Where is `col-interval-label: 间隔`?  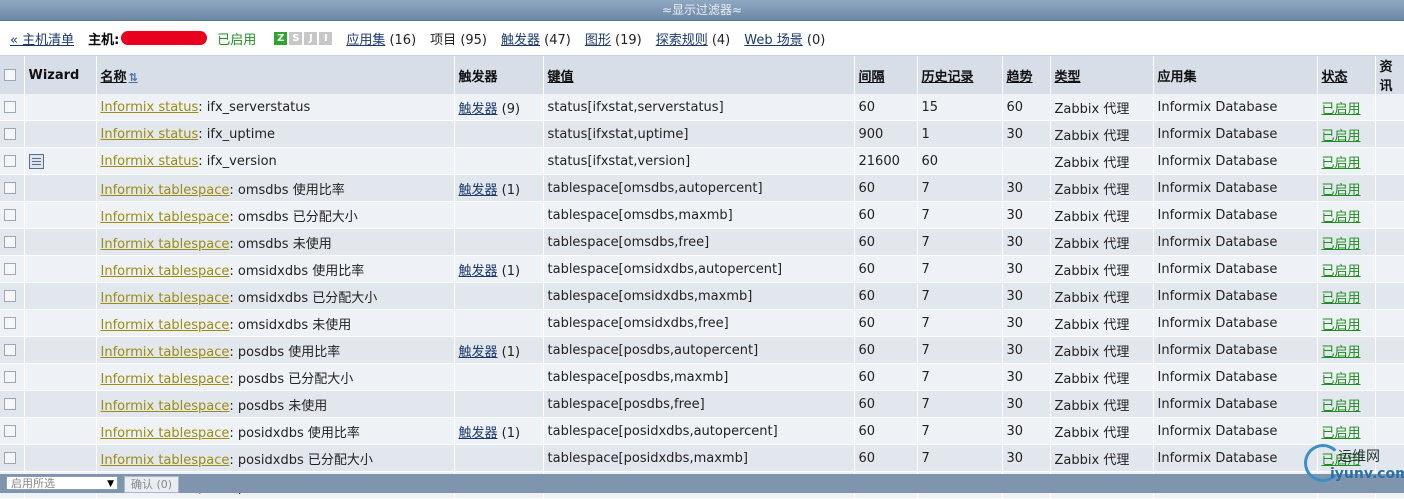 col-interval-label: 间隔 is located at coordinates (872, 77).